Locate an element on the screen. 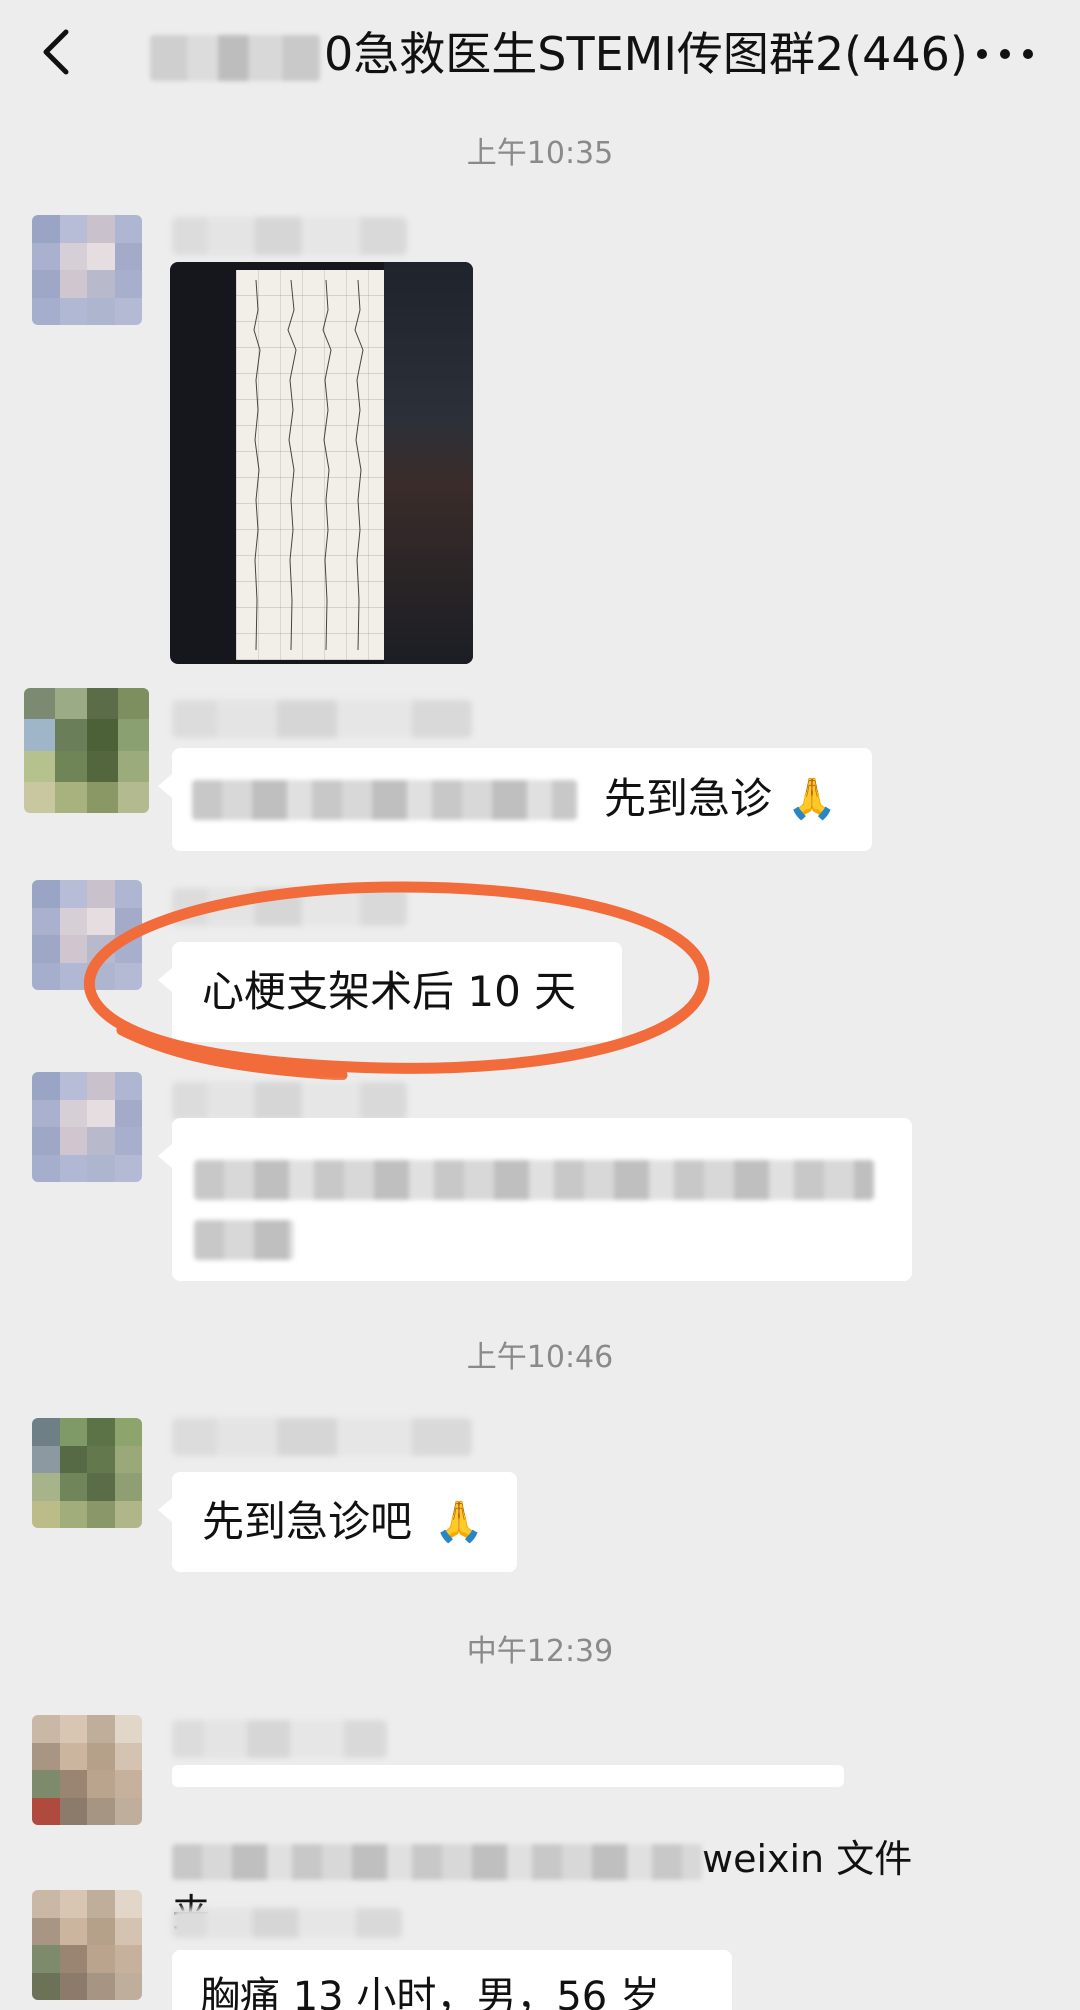 This screenshot has width=1080, height=2010. timestamp: 中午12:39 is located at coordinates (540, 1651).